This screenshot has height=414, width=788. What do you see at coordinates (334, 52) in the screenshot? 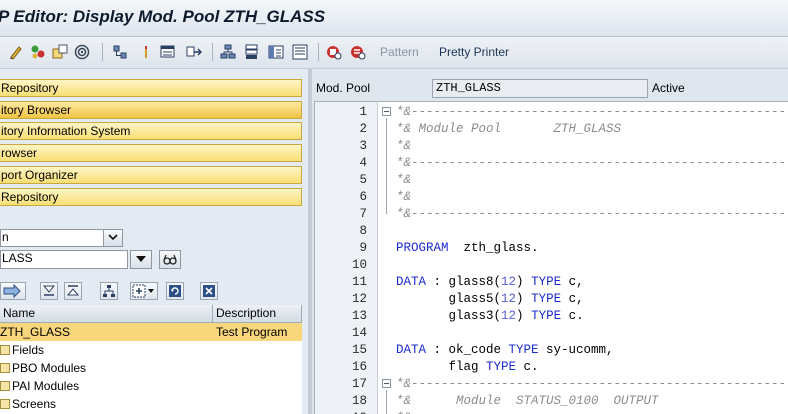
I see `replace-icon` at bounding box center [334, 52].